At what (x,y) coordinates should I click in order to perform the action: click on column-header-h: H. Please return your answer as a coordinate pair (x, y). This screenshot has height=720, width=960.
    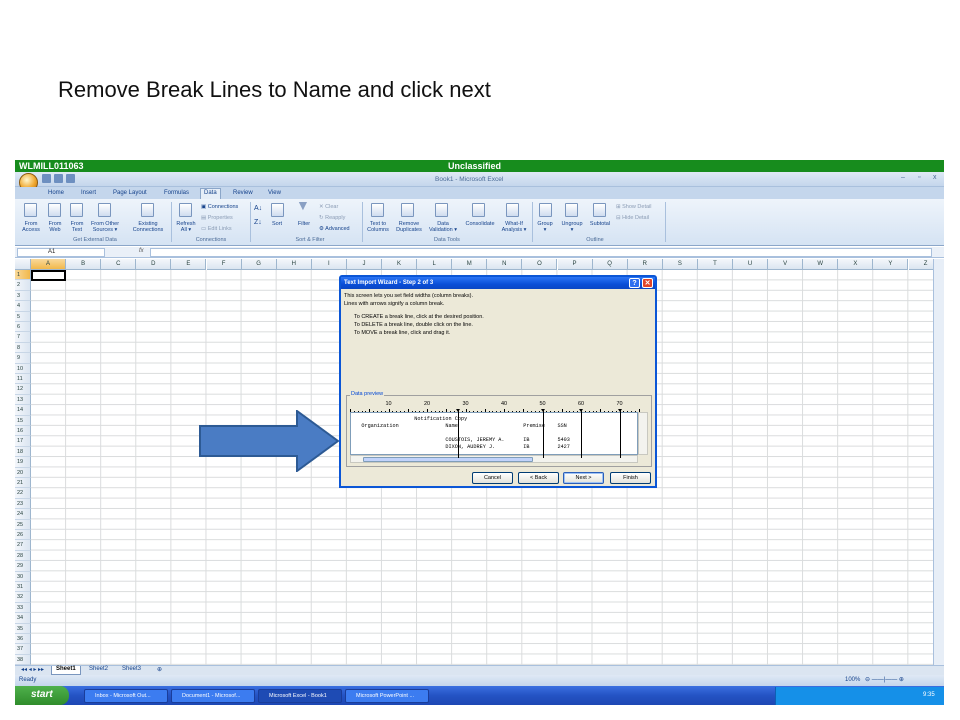
    Looking at the image, I should click on (294, 264).